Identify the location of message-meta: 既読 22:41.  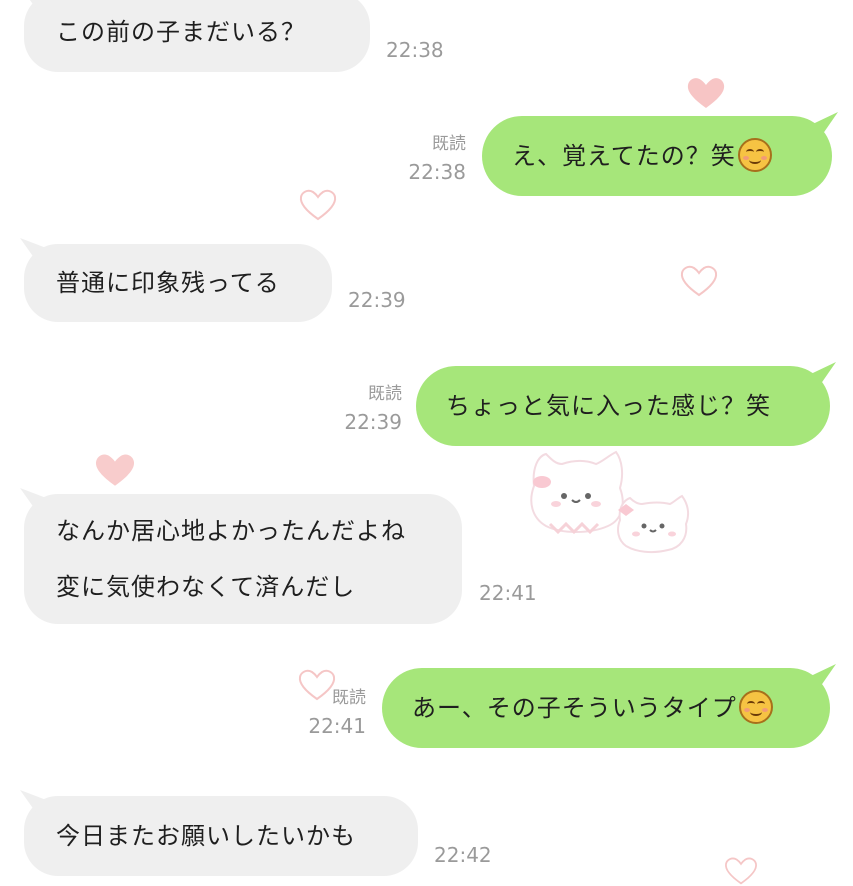
(332, 712).